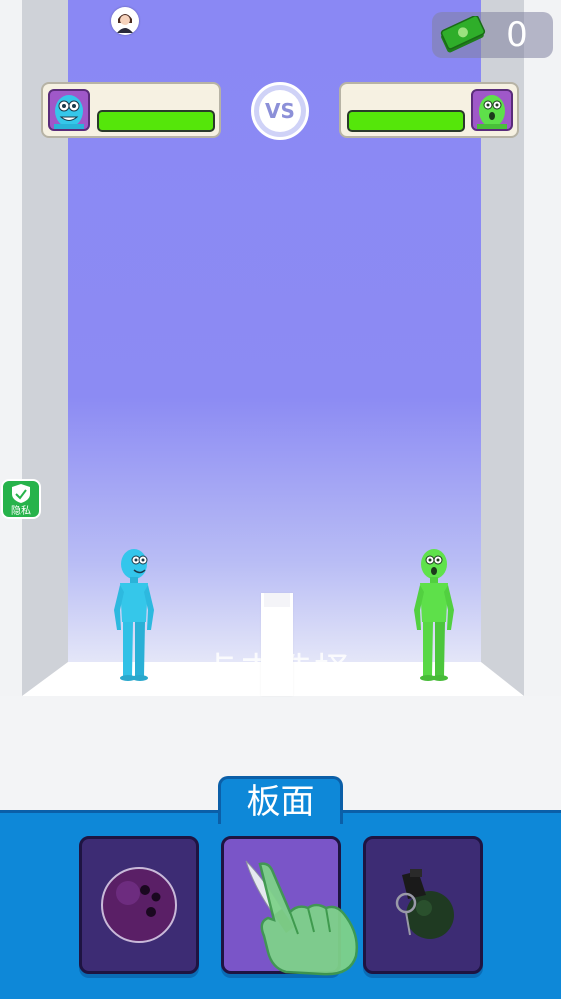 This screenshot has height=999, width=561. What do you see at coordinates (125, 21) in the screenshot?
I see `player-avatar-icon` at bounding box center [125, 21].